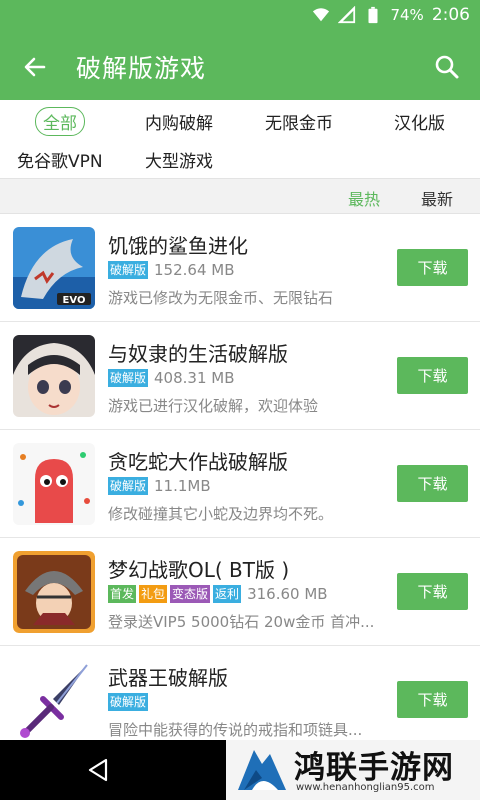 This screenshot has width=480, height=800. I want to click on game-size: 316.60 MB, so click(287, 594).